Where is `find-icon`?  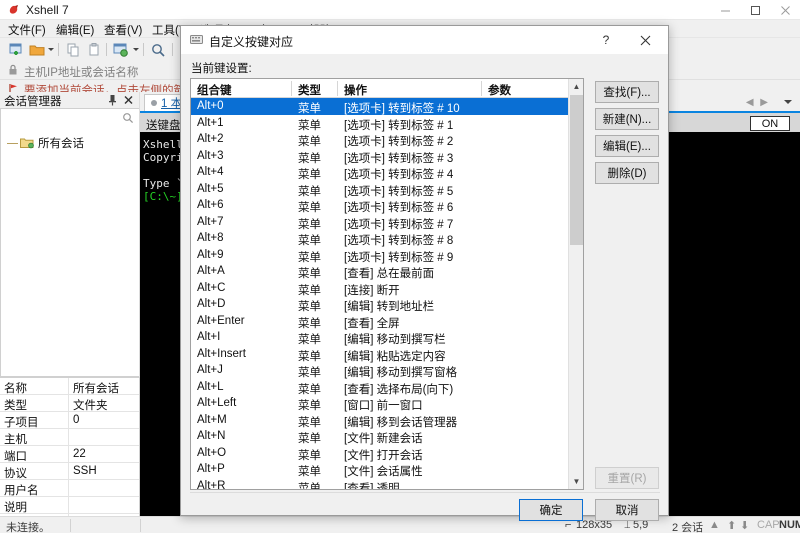 find-icon is located at coordinates (158, 50).